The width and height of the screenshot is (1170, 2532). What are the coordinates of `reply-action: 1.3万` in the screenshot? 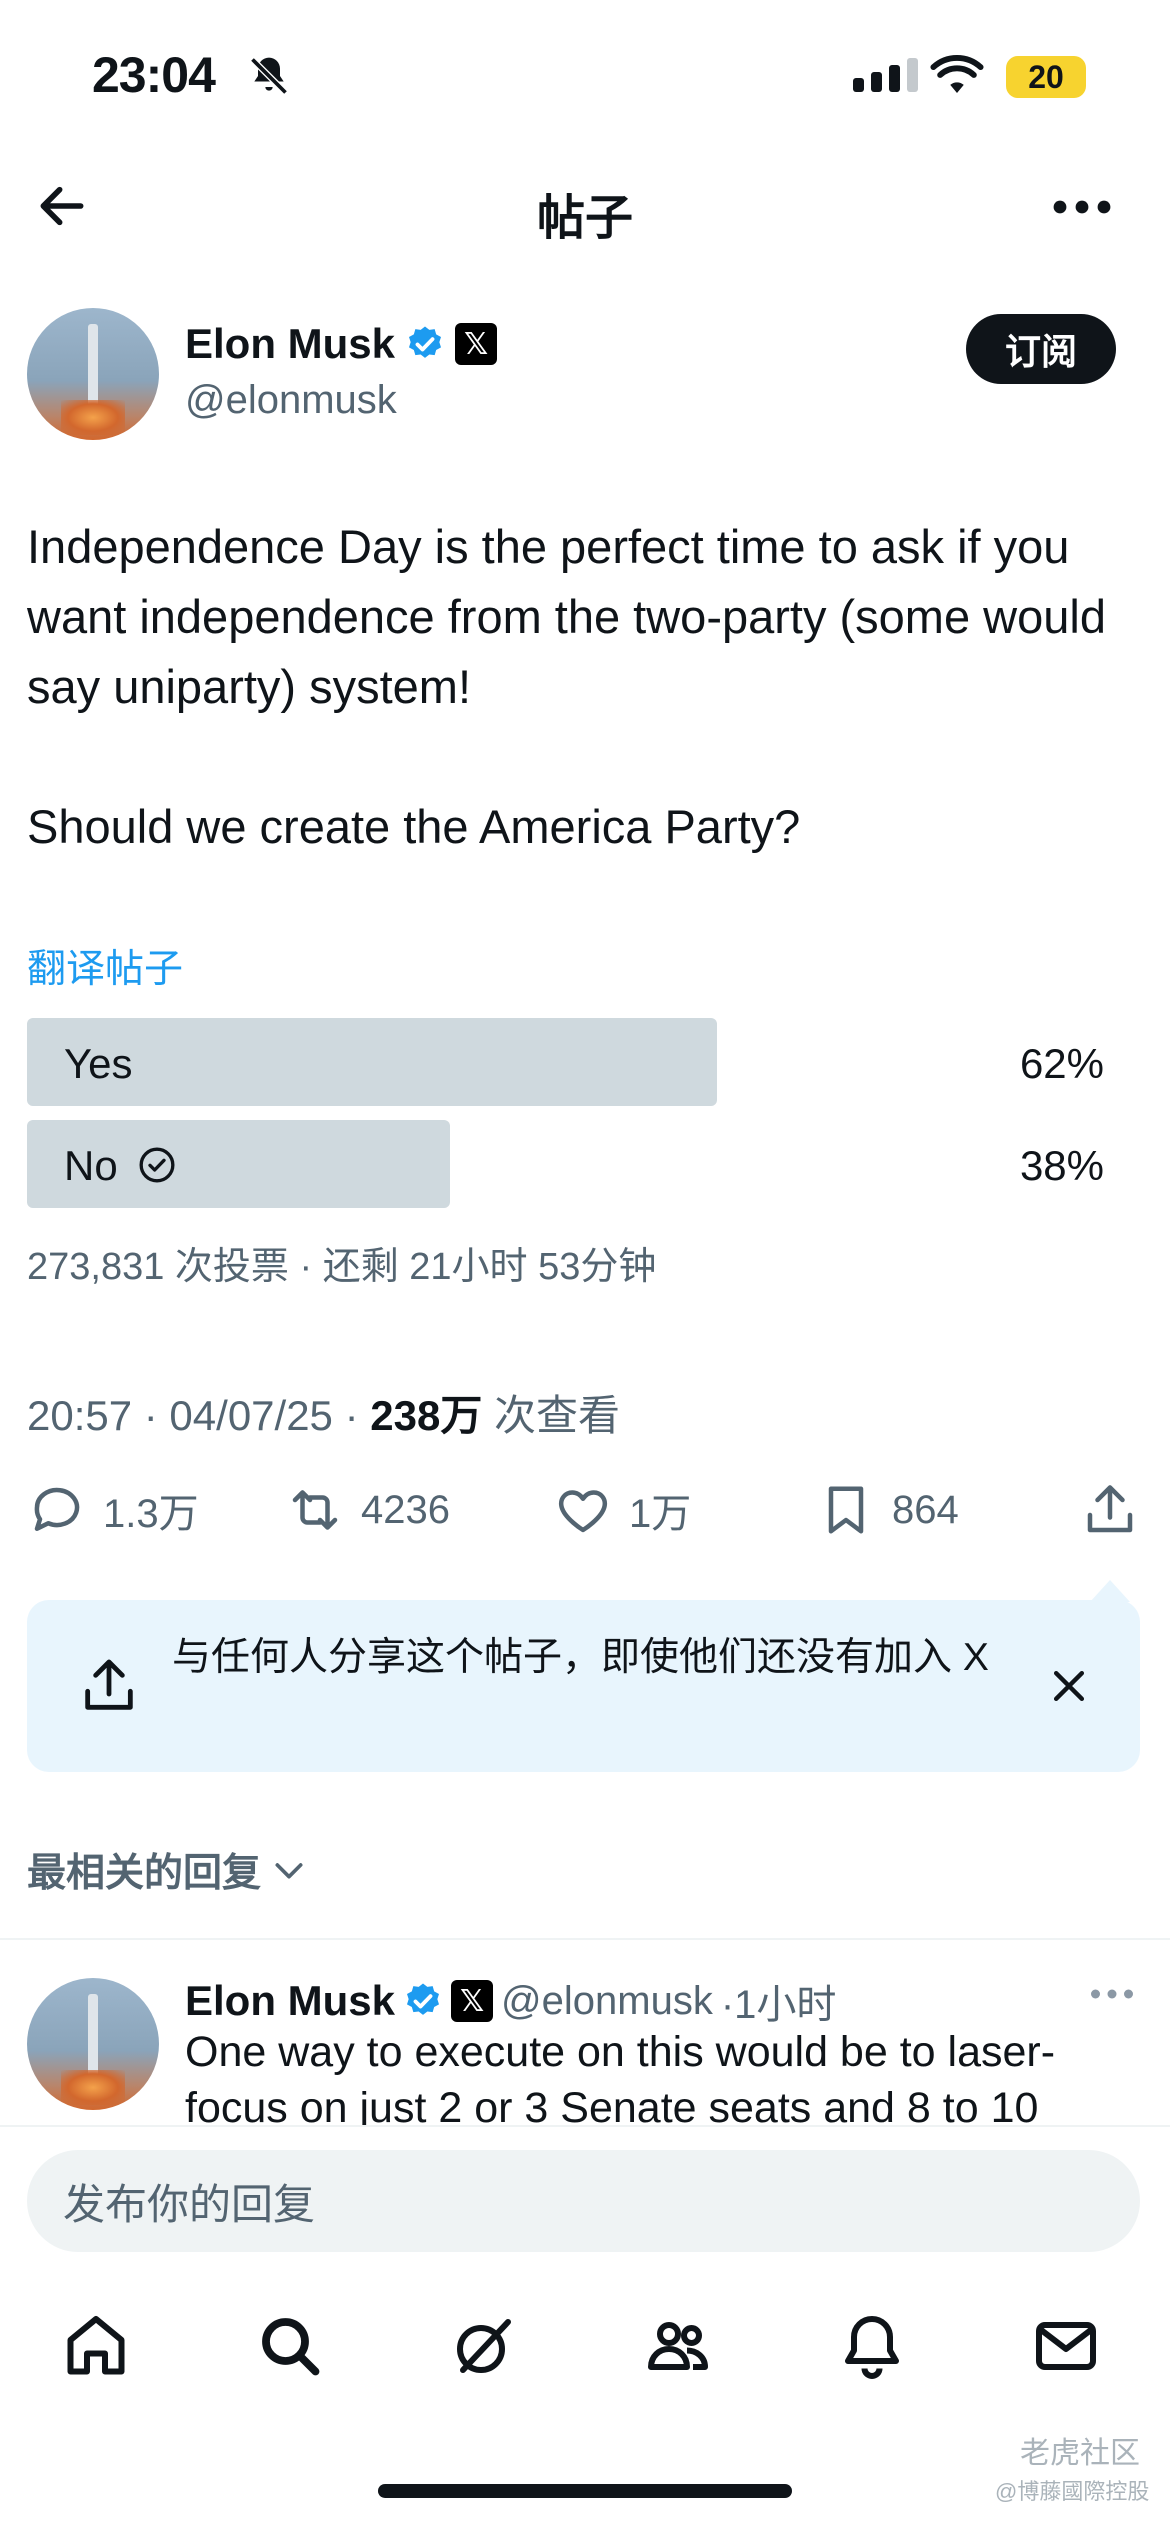 It's located at (113, 1510).